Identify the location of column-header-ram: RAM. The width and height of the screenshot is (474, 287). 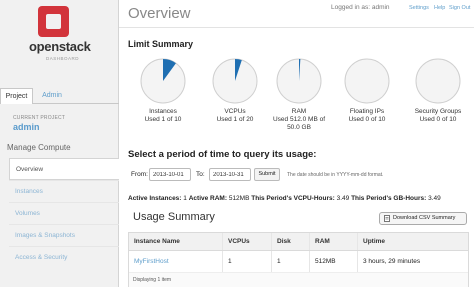
(334, 241).